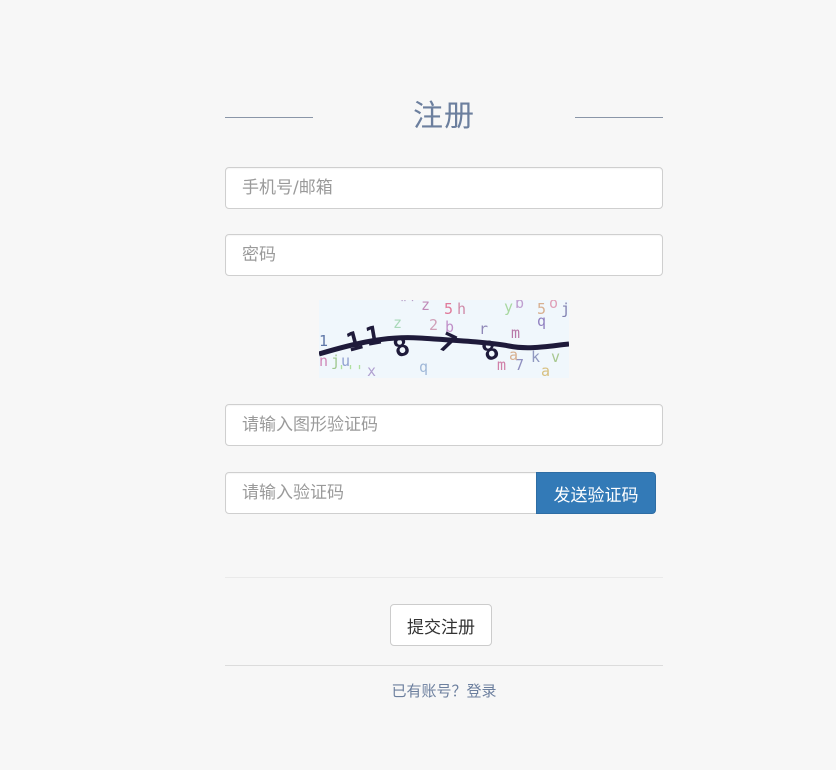 The image size is (836, 770). Describe the element at coordinates (482, 691) in the screenshot. I see `login-link: 登录` at that location.